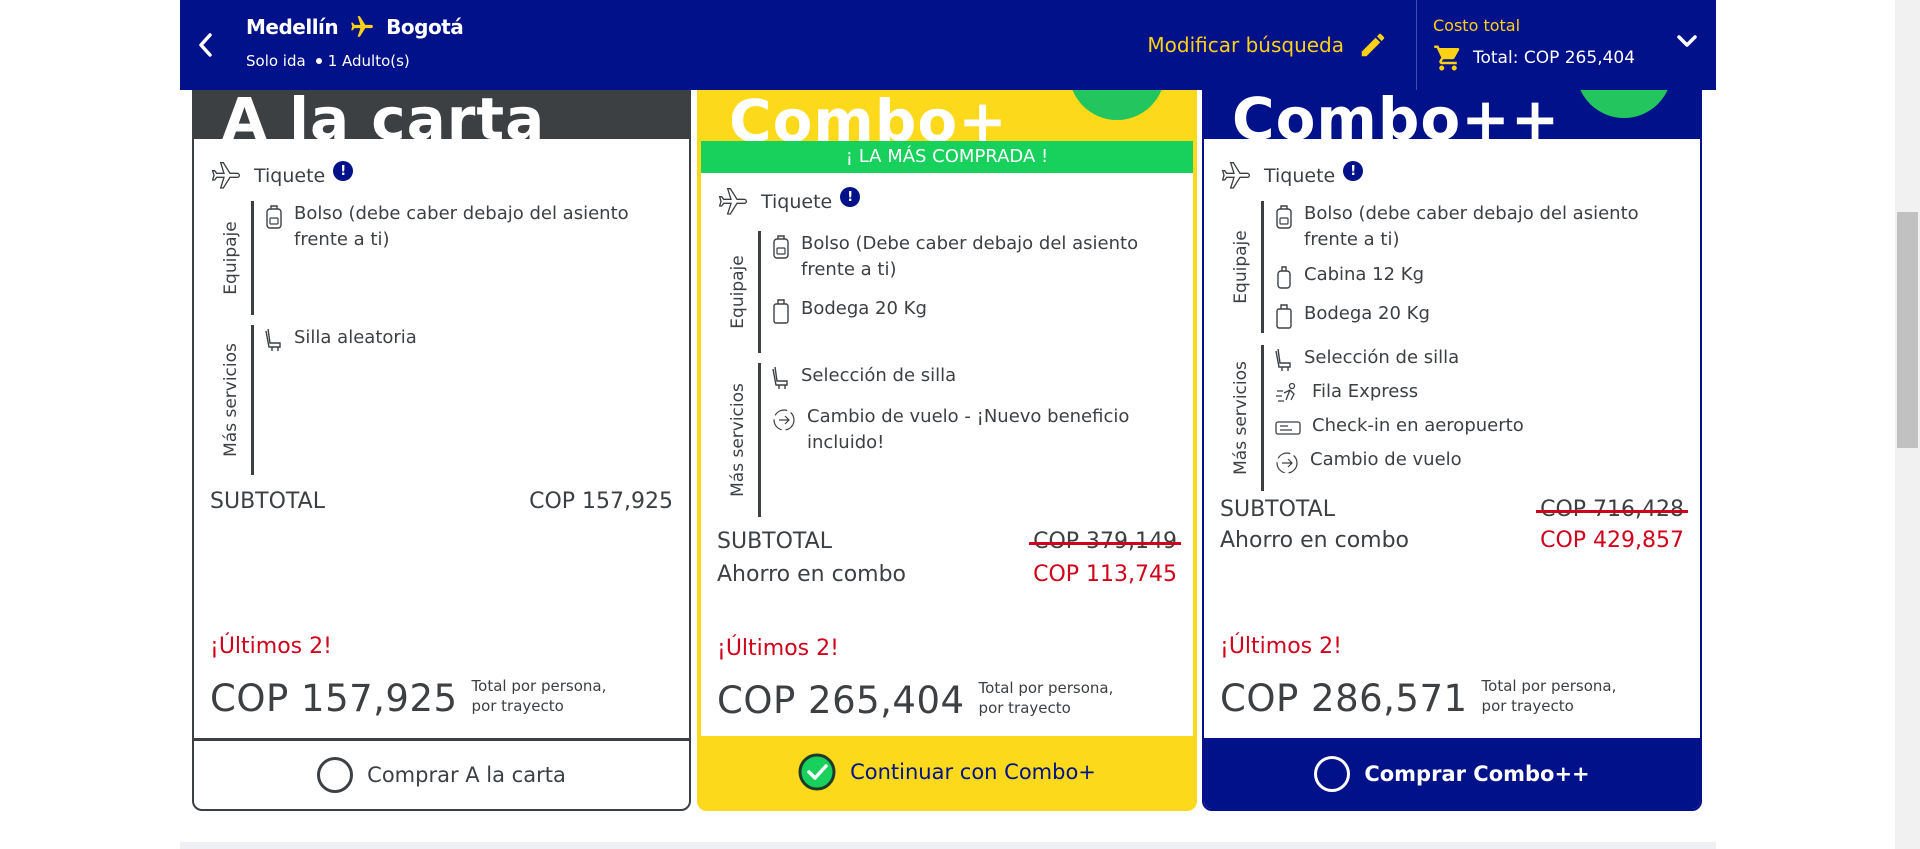  Describe the element at coordinates (1418, 425) in the screenshot. I see `service-item-label: Check-in en aeropuerto` at that location.